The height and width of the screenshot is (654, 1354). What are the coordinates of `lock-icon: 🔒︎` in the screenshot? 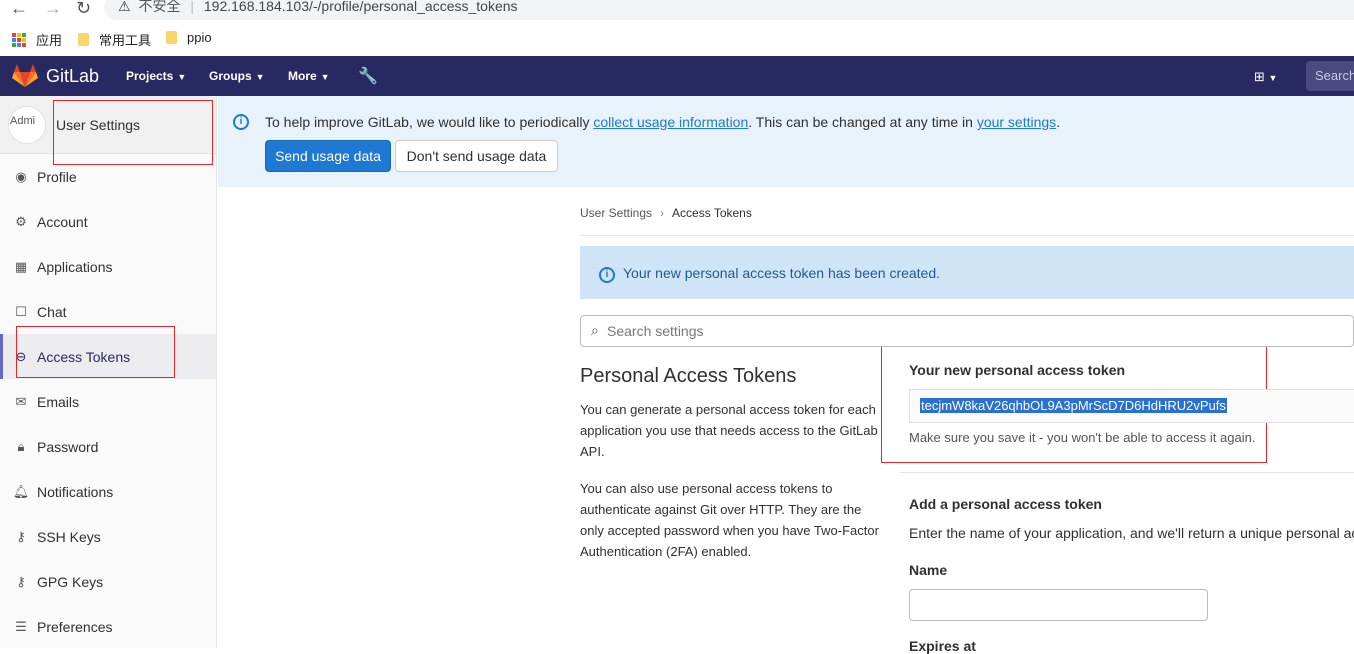 It's located at (21, 446).